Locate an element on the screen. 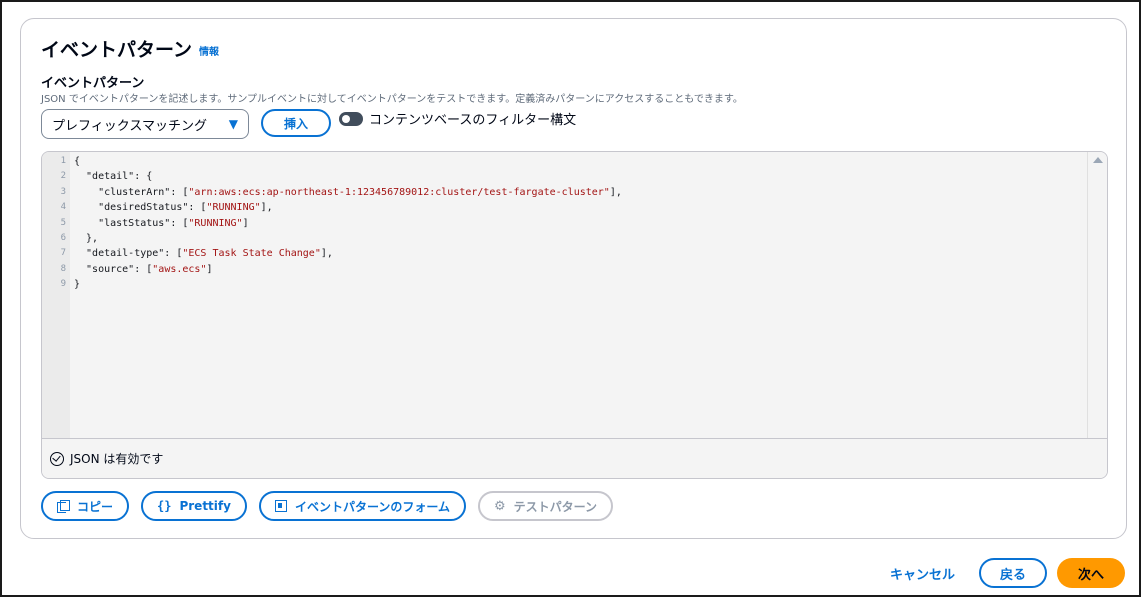 This screenshot has height=597, width=1141. pattern-form-label: イベントパターンのフォーム is located at coordinates (372, 506).